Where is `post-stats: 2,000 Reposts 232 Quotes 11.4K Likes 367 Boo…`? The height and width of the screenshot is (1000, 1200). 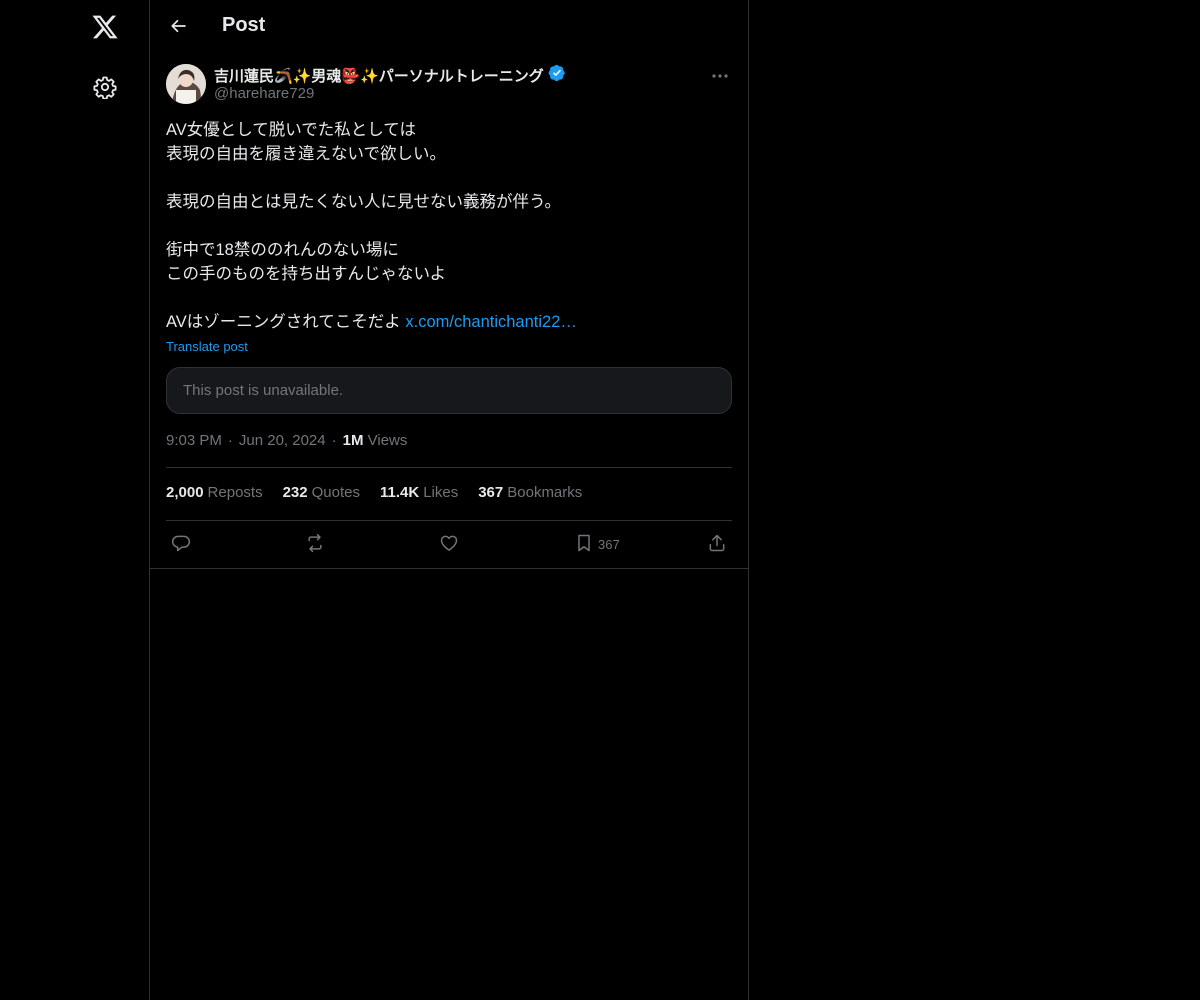
post-stats: 2,000 Reposts 232 Quotes 11.4K Likes 367 Boo… is located at coordinates (374, 492).